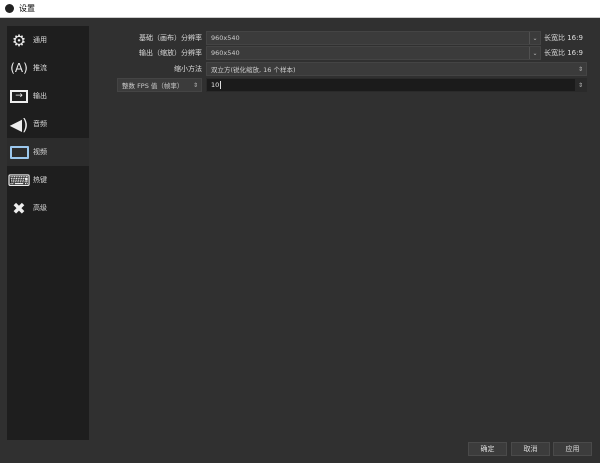  What do you see at coordinates (373, 38) in the screenshot?
I see `base-resolution-combo: 960x540 ⌄` at bounding box center [373, 38].